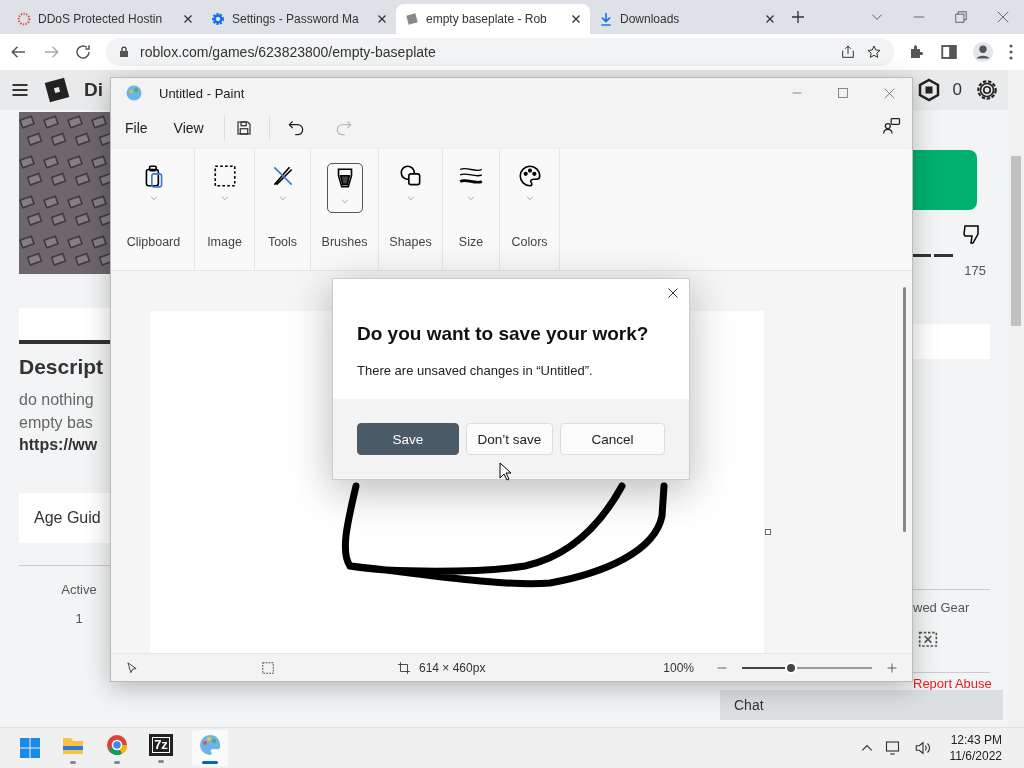 Image resolution: width=1024 pixels, height=768 pixels. Describe the element at coordinates (687, 19) in the screenshot. I see `browser-tab: Downloads` at that location.